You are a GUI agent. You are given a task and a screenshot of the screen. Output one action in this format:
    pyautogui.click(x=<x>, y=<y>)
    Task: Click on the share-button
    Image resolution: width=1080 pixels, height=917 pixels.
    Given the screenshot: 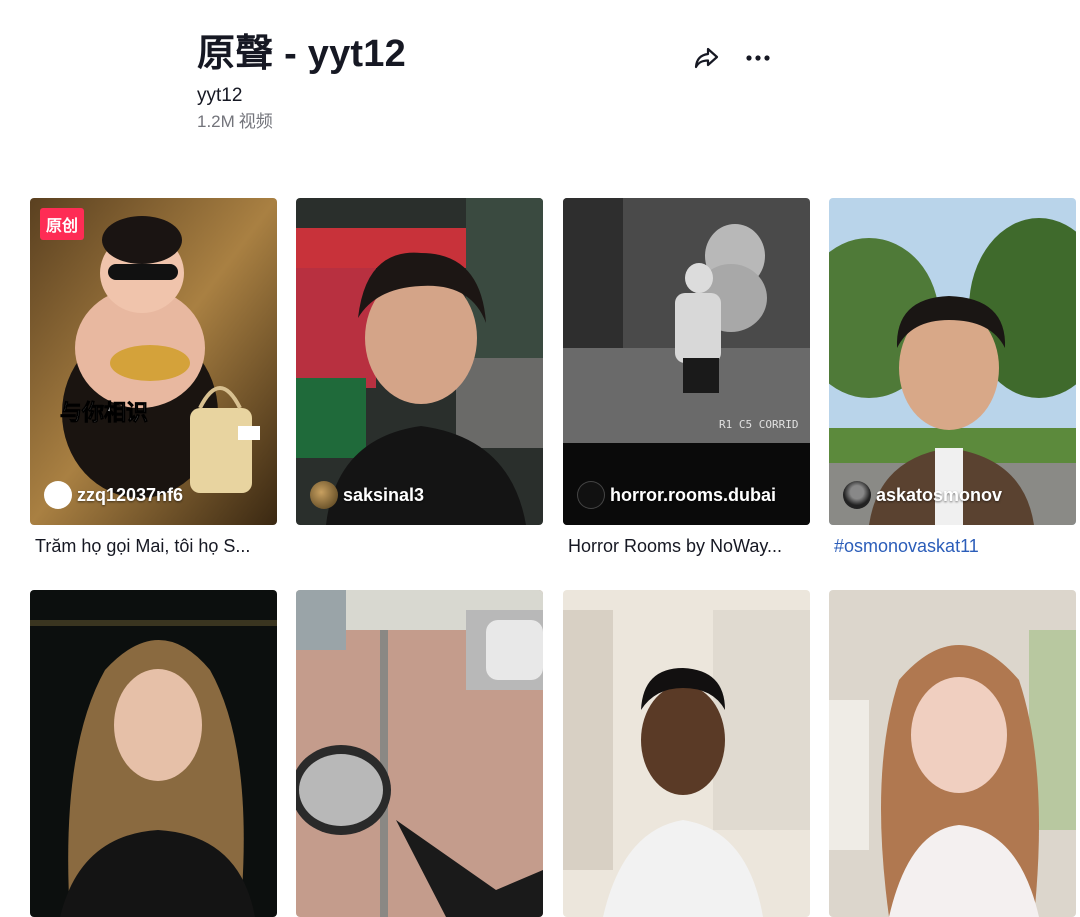 What is the action you would take?
    pyautogui.click(x=706, y=58)
    